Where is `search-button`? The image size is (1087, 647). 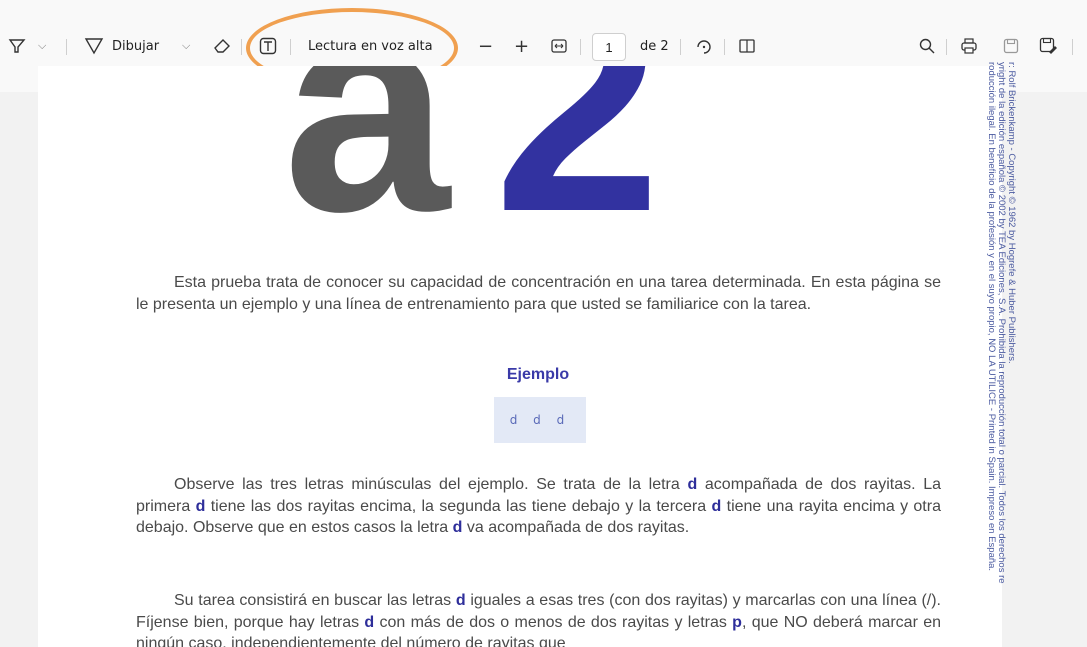
search-button is located at coordinates (927, 46).